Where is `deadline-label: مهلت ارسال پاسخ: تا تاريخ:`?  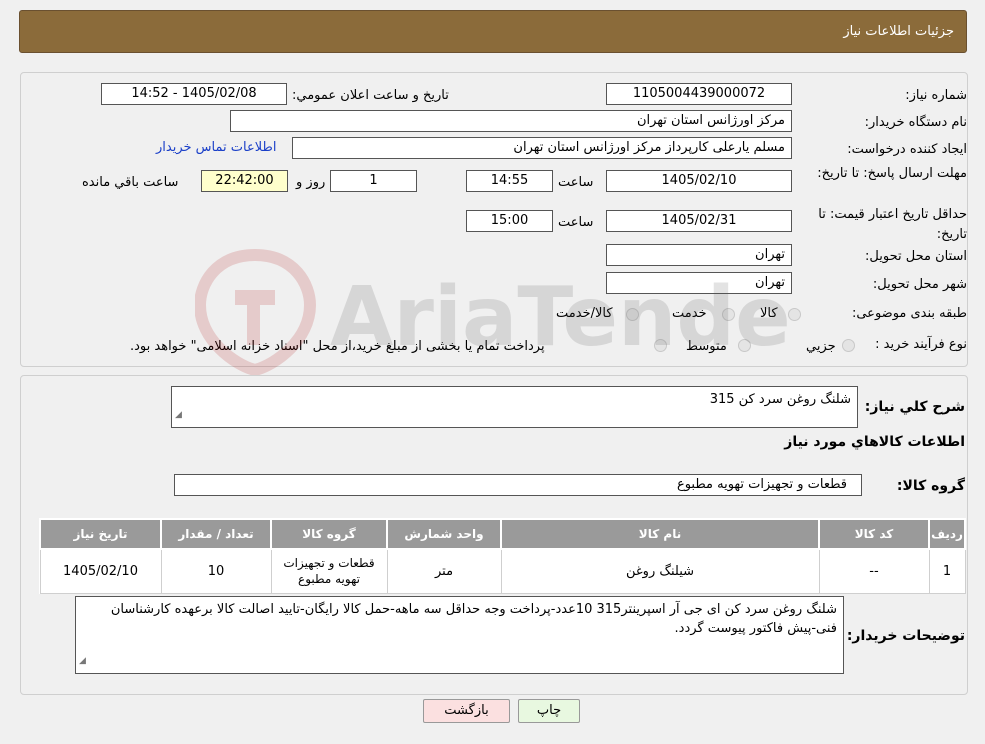 deadline-label: مهلت ارسال پاسخ: تا تاريخ: is located at coordinates (892, 173).